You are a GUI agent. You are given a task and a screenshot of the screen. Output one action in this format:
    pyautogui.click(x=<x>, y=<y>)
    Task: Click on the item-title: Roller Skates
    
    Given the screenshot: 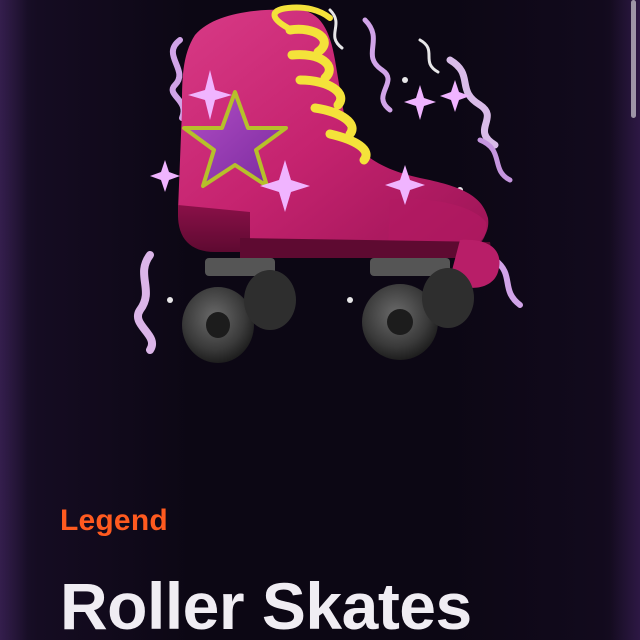 What is the action you would take?
    pyautogui.click(x=266, y=604)
    